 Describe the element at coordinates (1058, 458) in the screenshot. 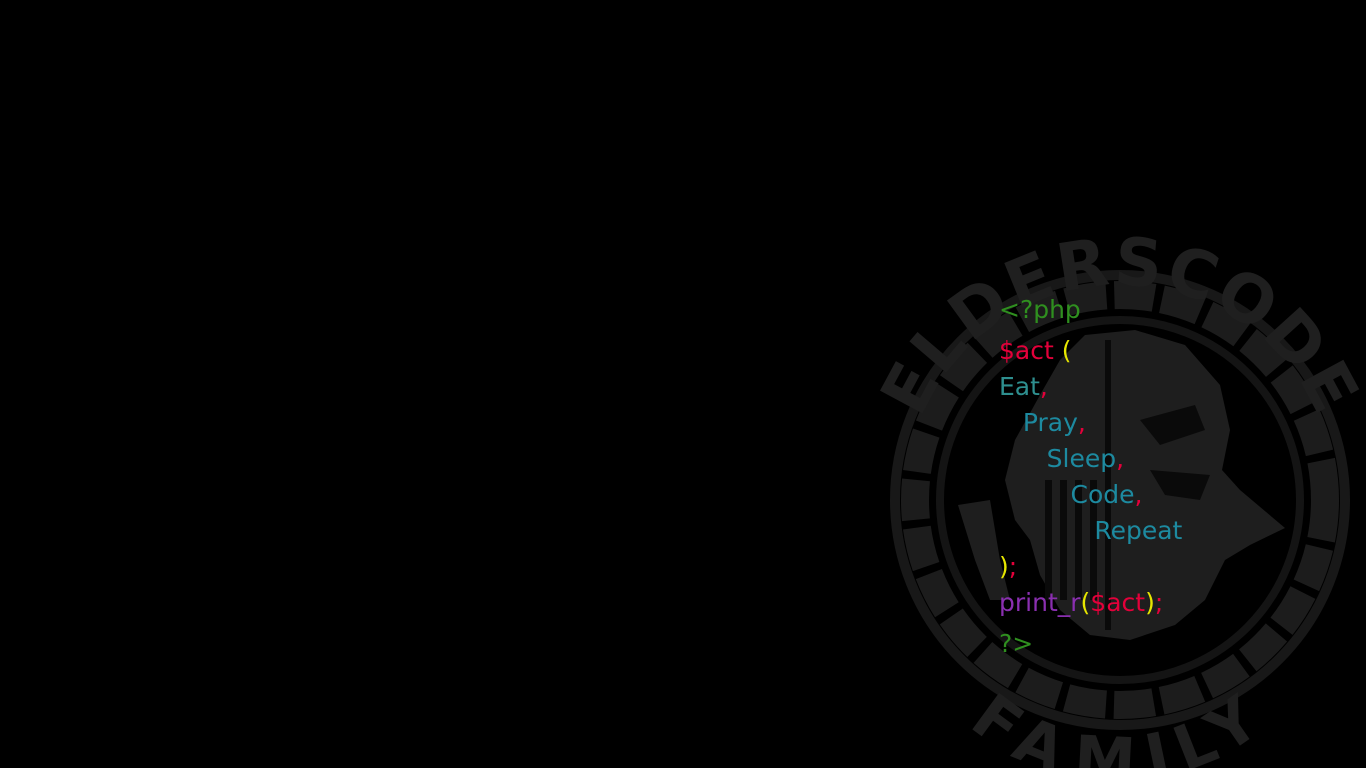

I see `code-token: Sleep` at that location.